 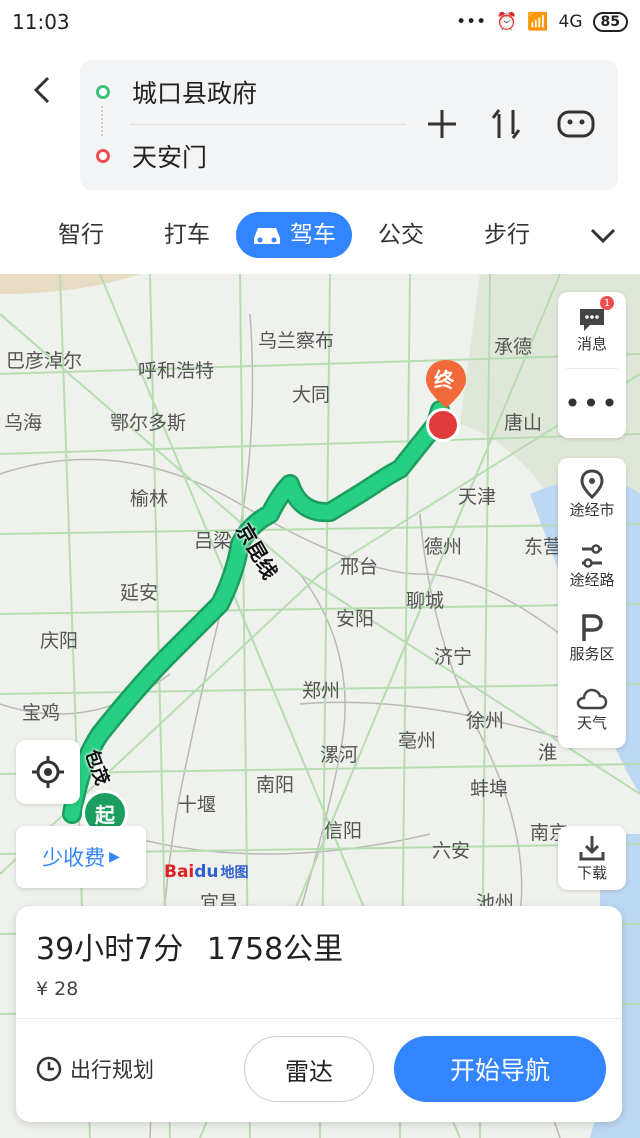 I want to click on city-label: 聊城, so click(x=425, y=601).